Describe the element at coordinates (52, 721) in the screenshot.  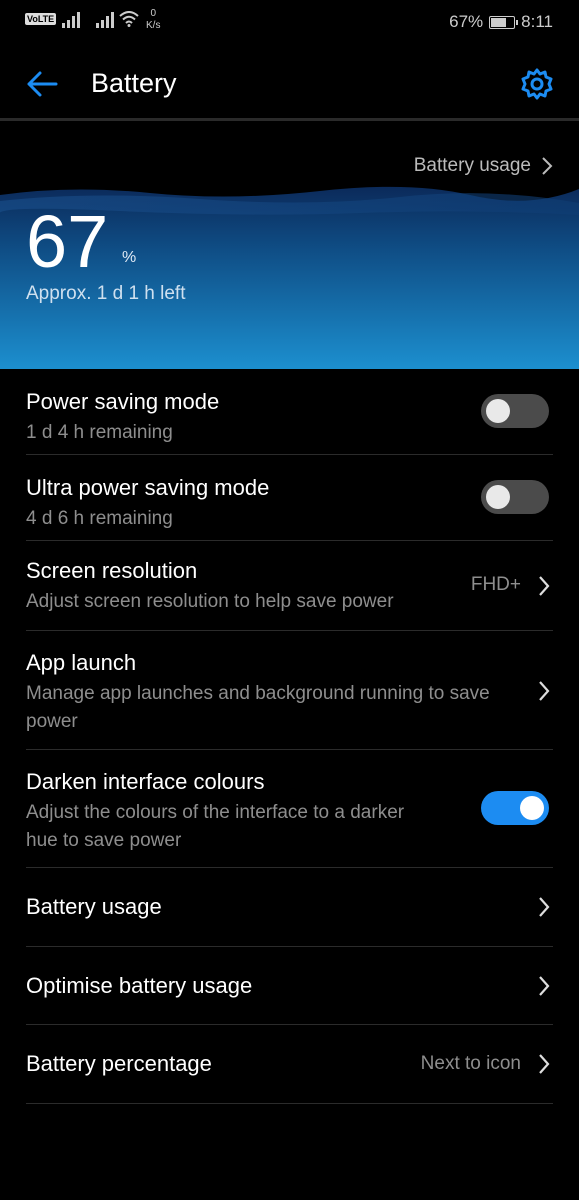
I see `app-launch-subtitle-line2: power` at that location.